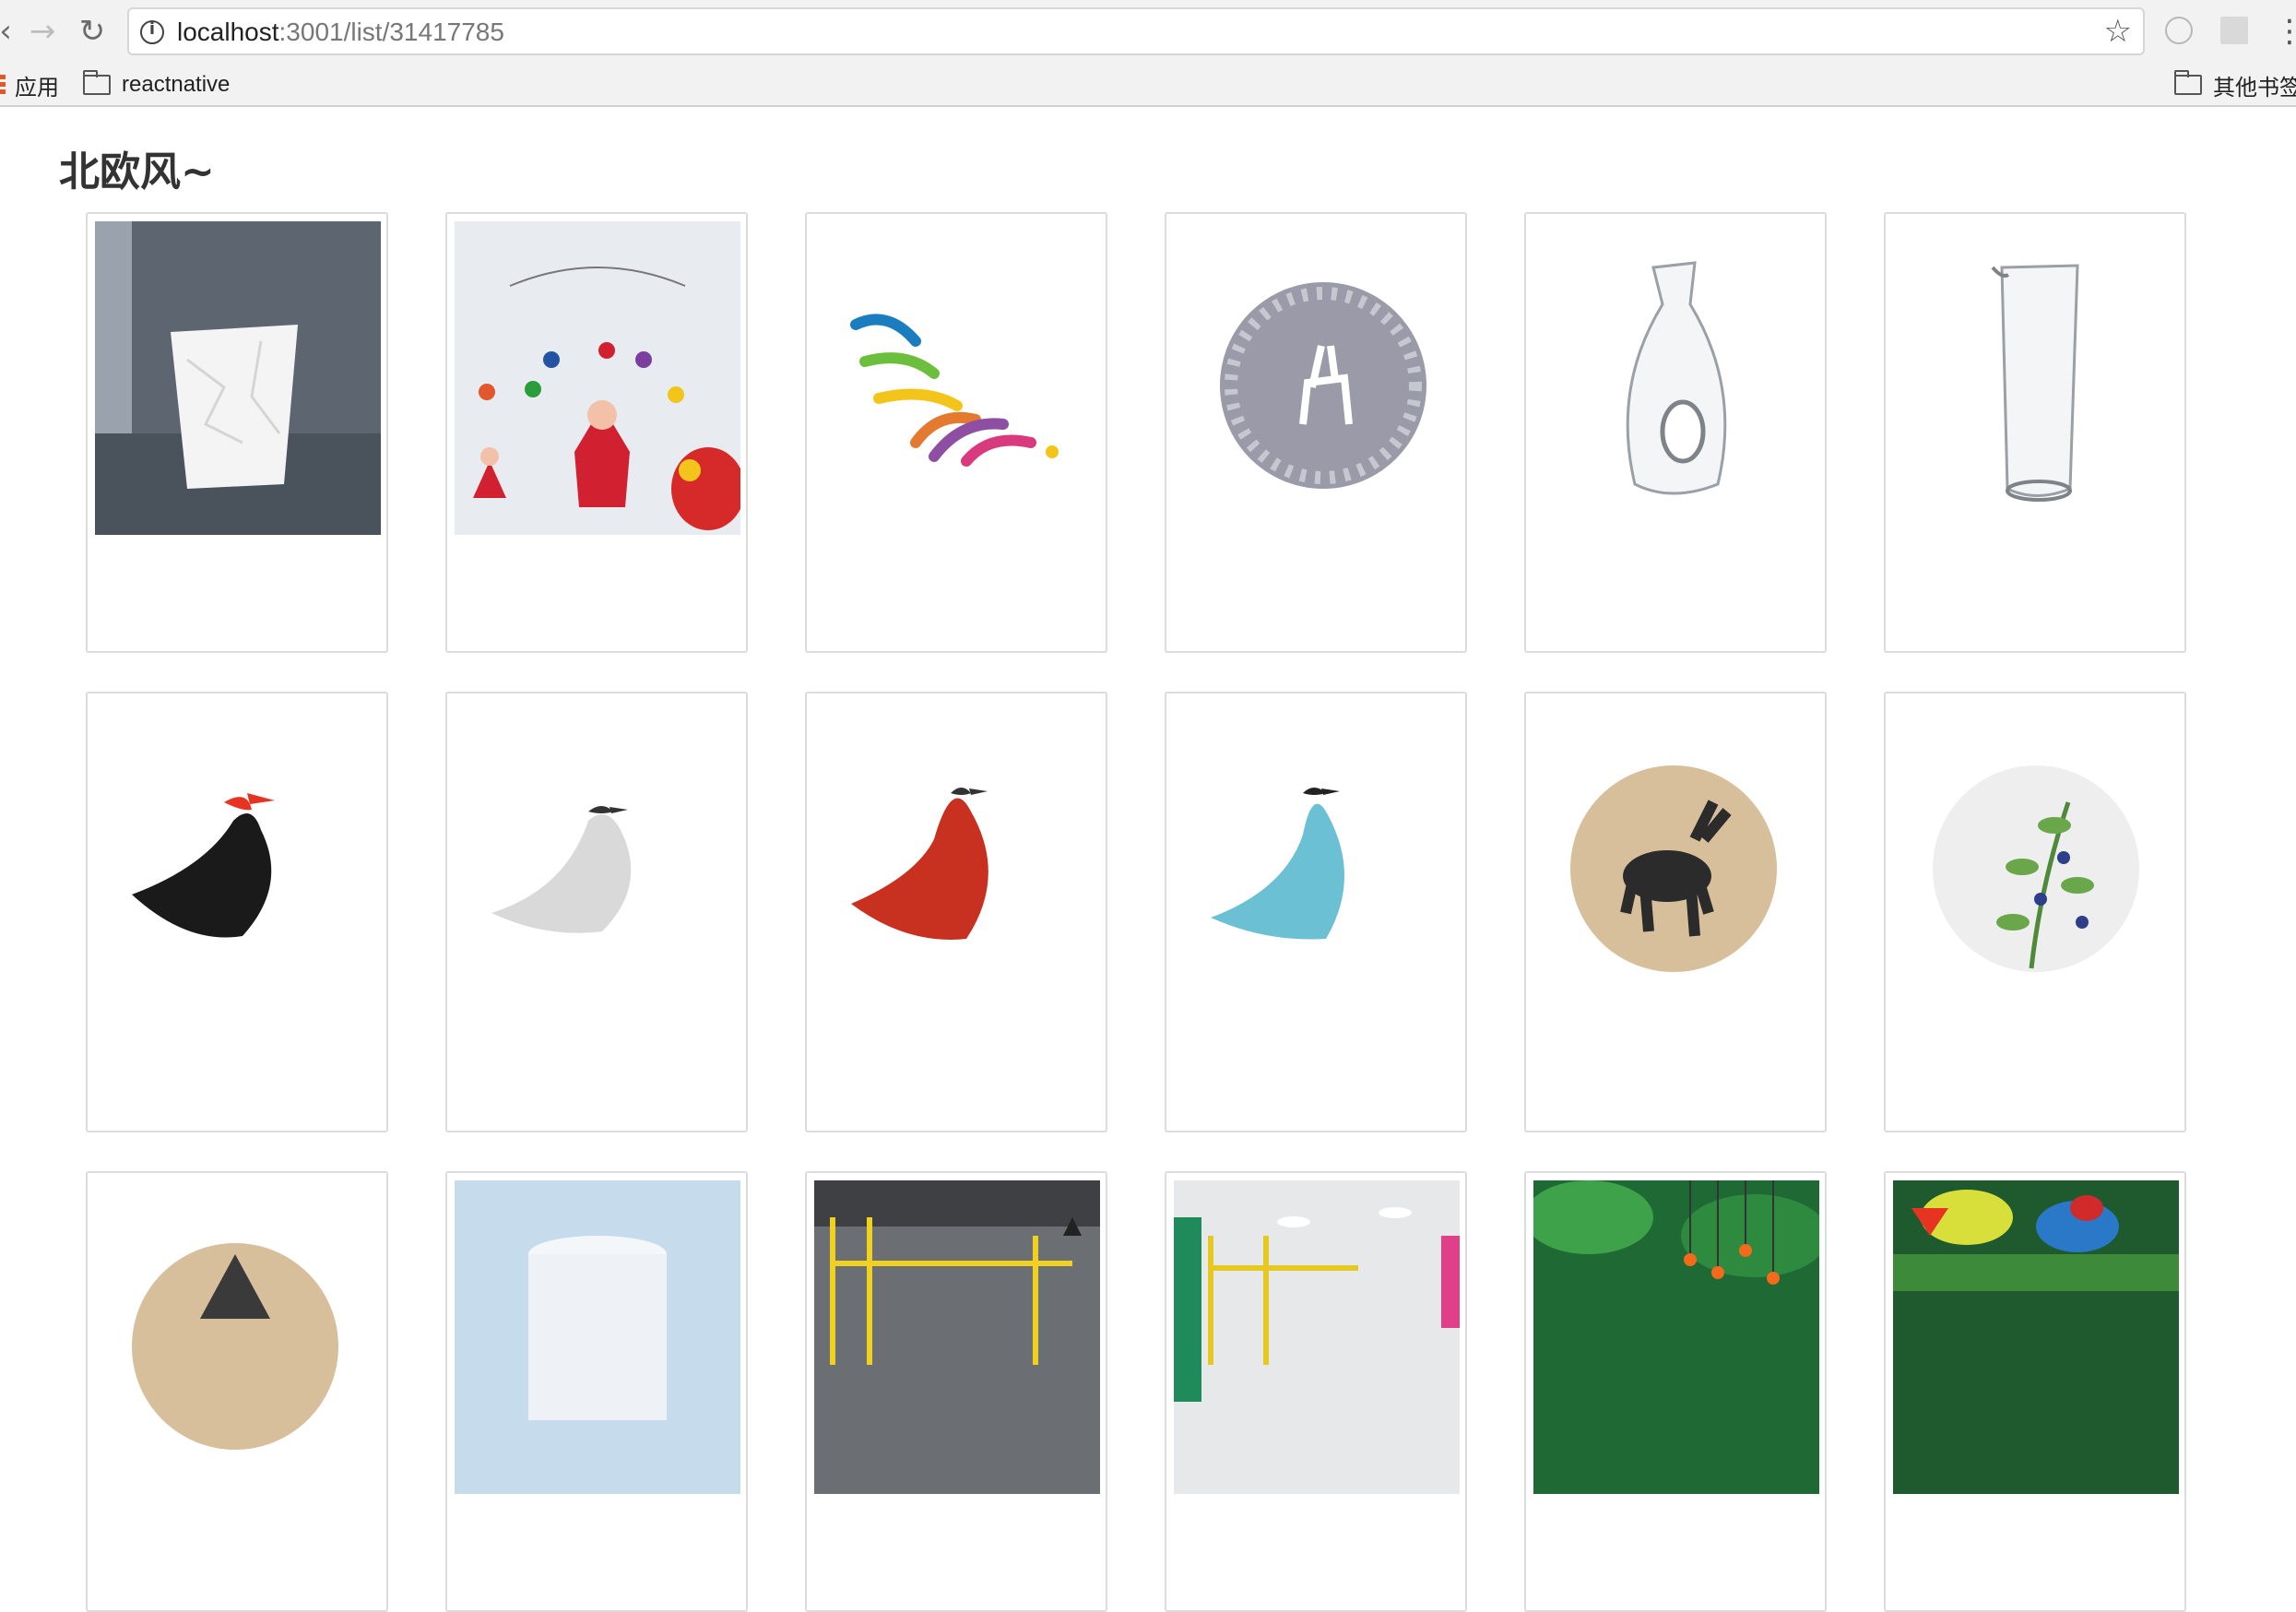  Describe the element at coordinates (1676, 1337) in the screenshot. I see `green-lamp-room-image` at that location.